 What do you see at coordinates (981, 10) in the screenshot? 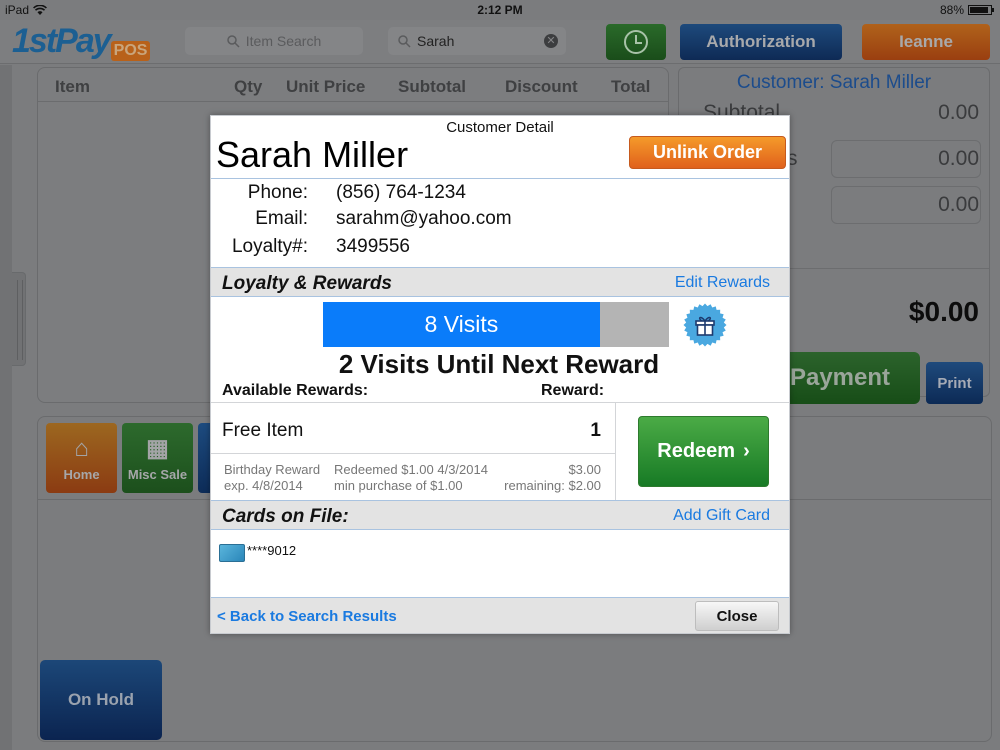
I see `battery-icon` at bounding box center [981, 10].